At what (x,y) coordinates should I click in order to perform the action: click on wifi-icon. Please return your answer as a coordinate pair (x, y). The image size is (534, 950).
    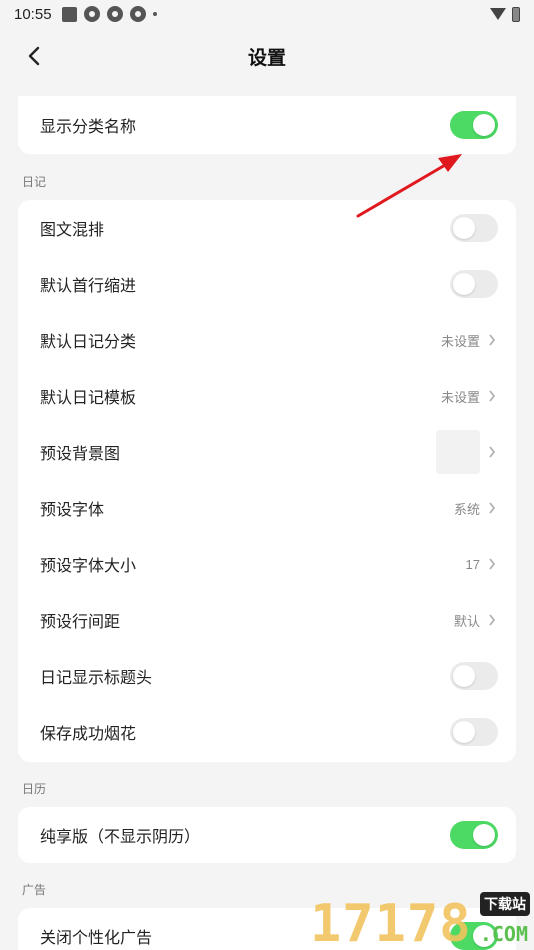
    Looking at the image, I should click on (498, 14).